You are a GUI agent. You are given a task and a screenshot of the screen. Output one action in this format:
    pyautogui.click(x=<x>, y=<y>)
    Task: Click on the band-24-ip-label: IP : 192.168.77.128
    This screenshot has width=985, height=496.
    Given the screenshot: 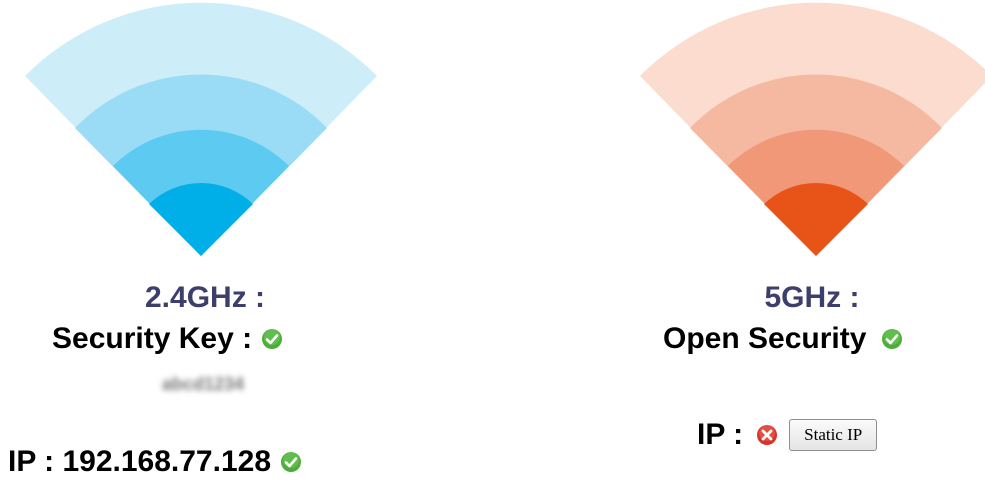 What is the action you would take?
    pyautogui.click(x=139, y=461)
    